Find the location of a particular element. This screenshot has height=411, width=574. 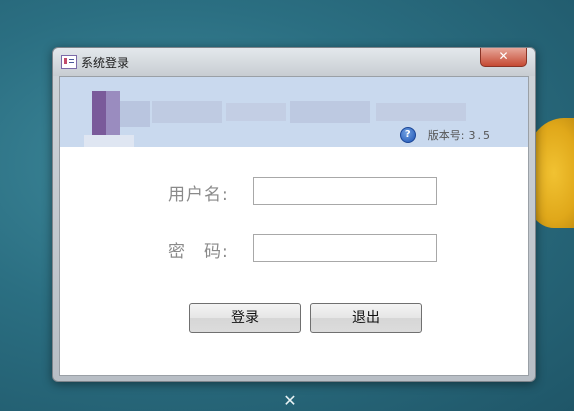

password-label: 密 码: is located at coordinates (198, 252).